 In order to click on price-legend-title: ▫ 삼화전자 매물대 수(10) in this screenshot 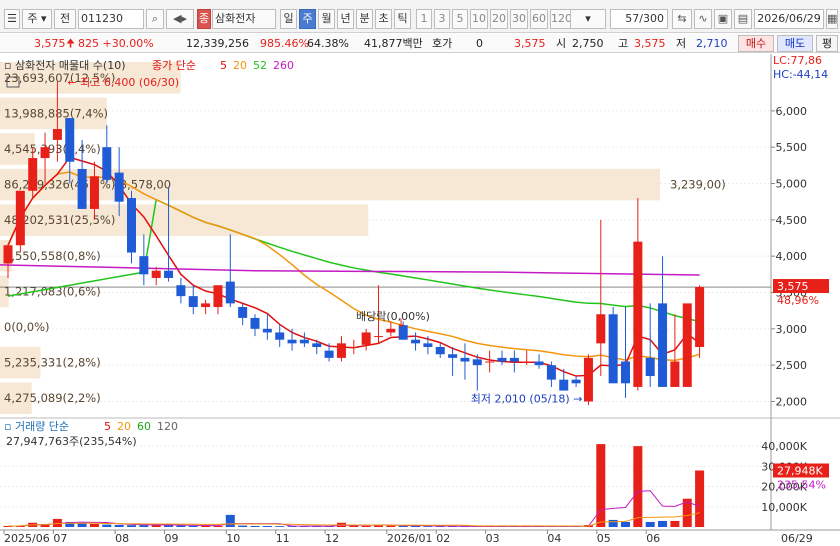, I will do `click(64, 65)`.